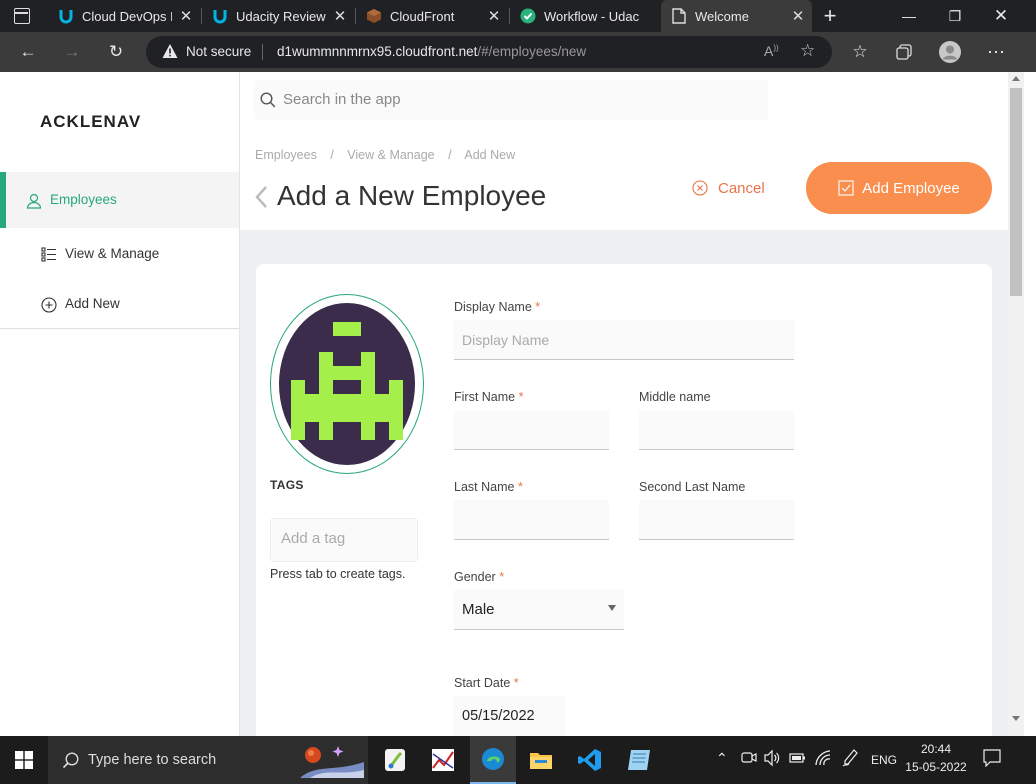 The image size is (1036, 784). Describe the element at coordinates (338, 574) in the screenshot. I see `tag-hint: Press tab to create tags.` at that location.